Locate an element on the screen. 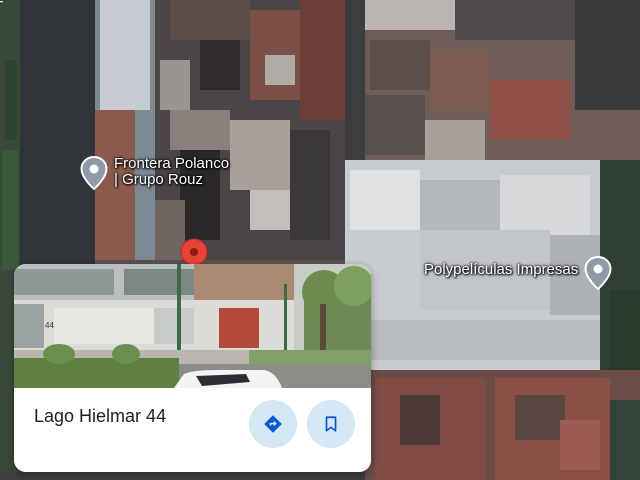 This screenshot has width=640, height=480. place-address: Lago Hielmar 44 is located at coordinates (100, 416).